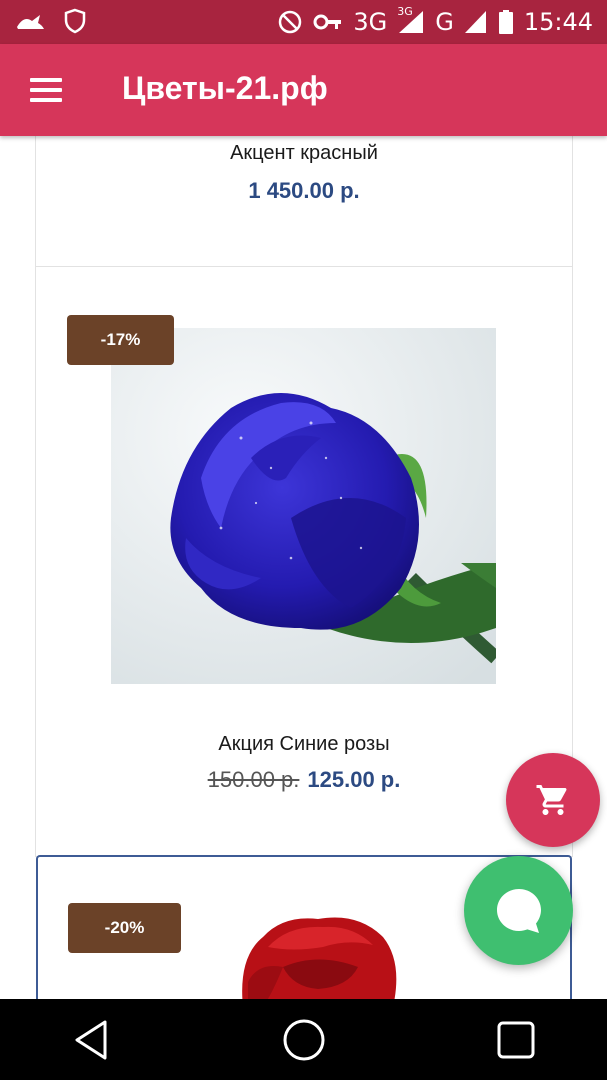 The image size is (607, 1080). What do you see at coordinates (124, 928) in the screenshot?
I see `discount-badge: -20%` at bounding box center [124, 928].